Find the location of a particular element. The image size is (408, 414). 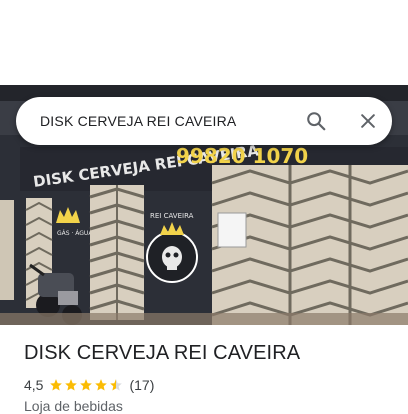

rating-stars is located at coordinates (86, 385).